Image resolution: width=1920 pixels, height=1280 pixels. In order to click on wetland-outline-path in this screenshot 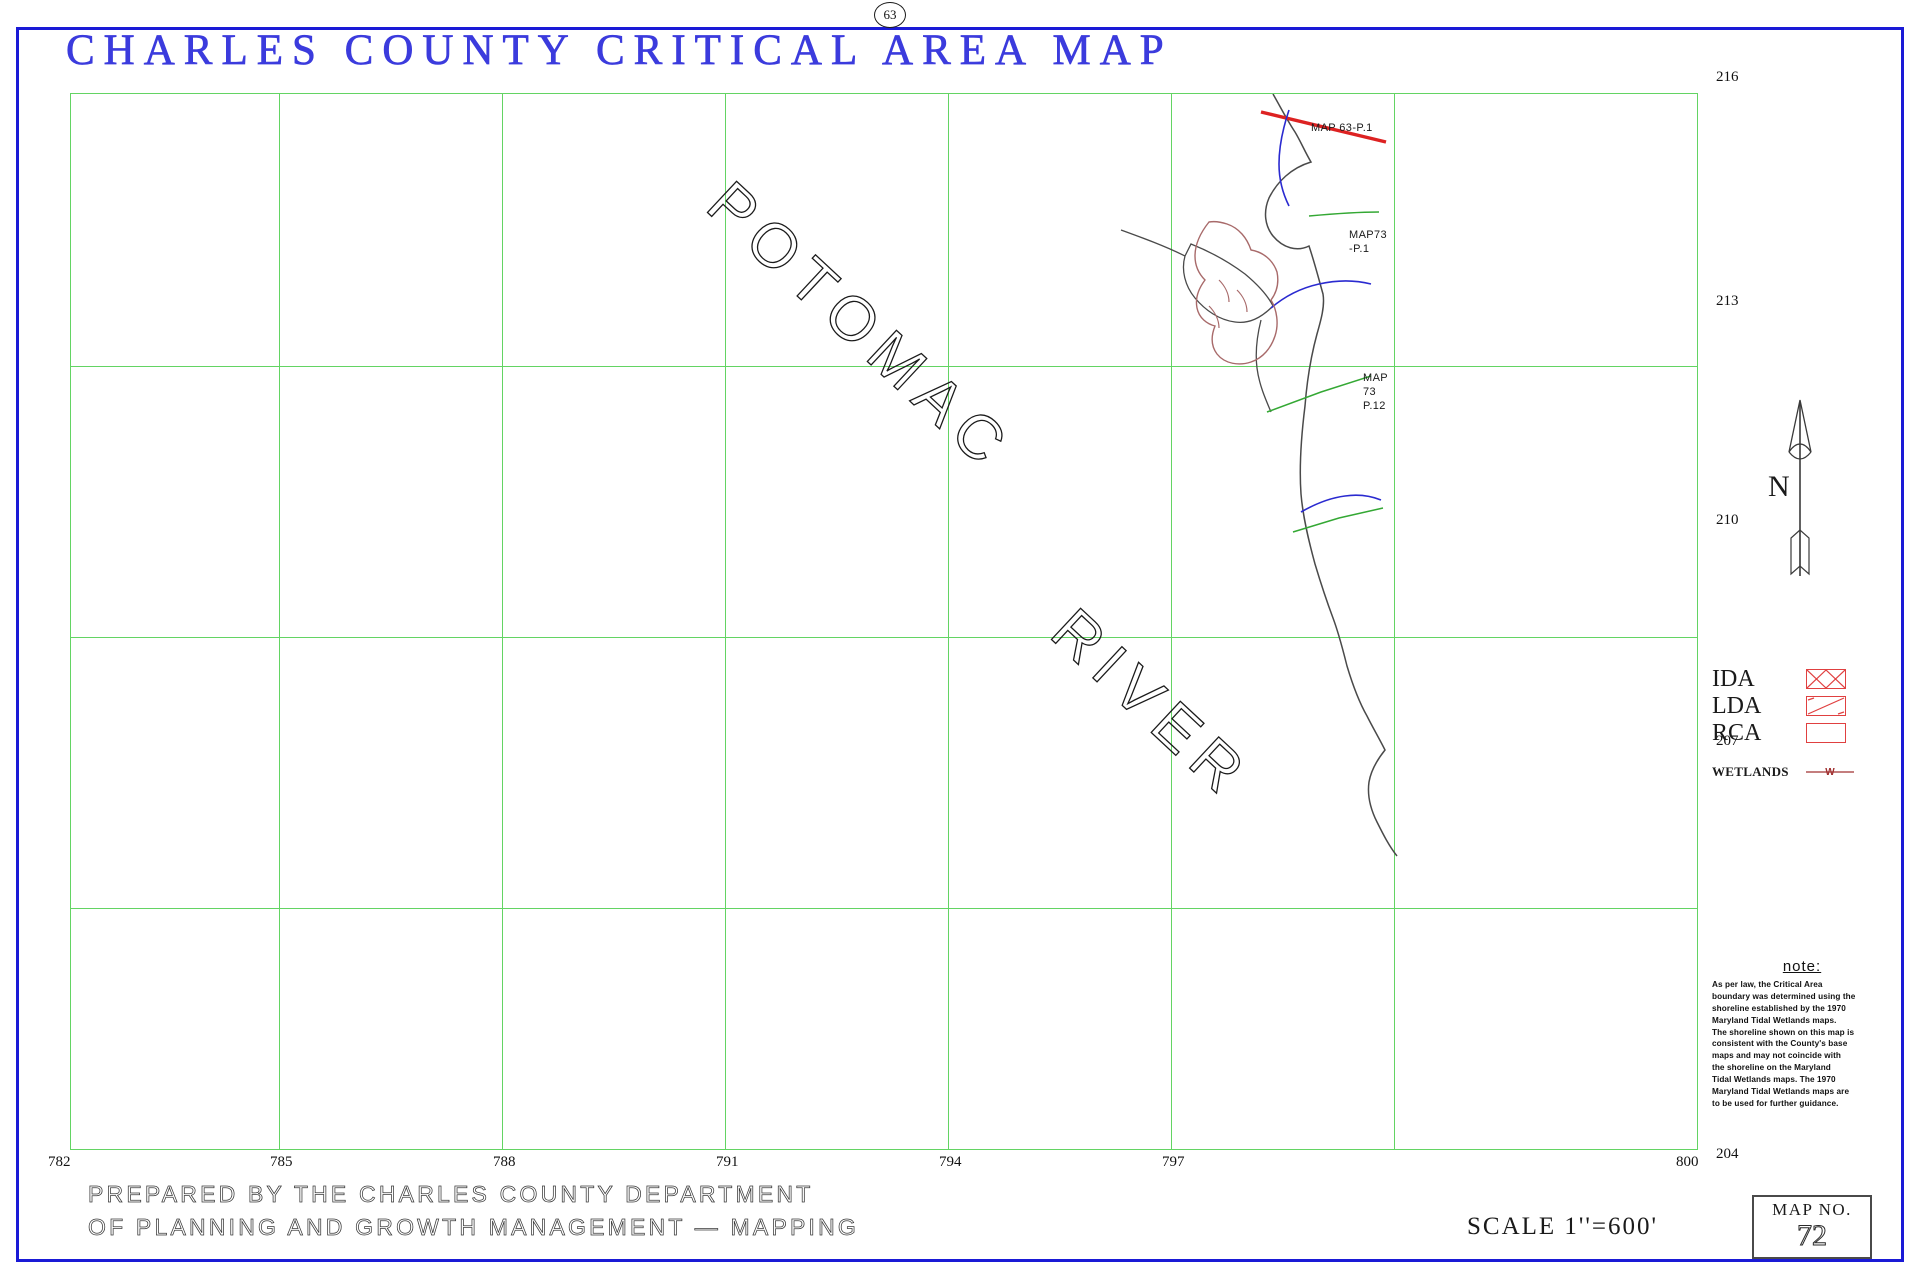, I will do `click(1236, 292)`.